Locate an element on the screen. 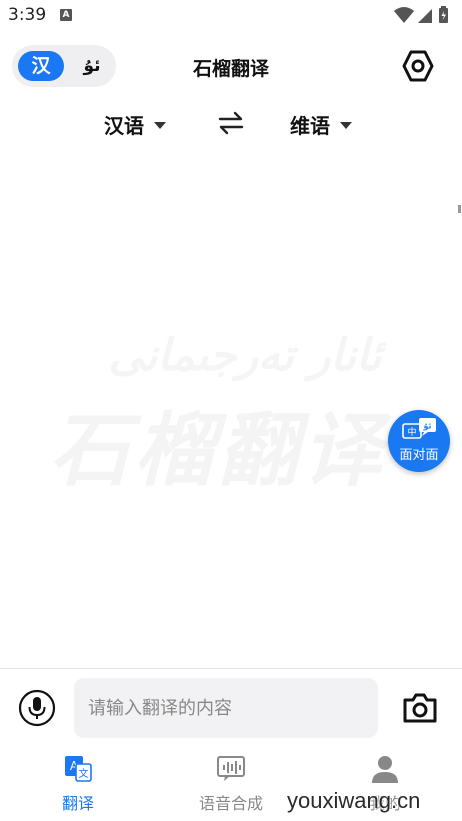 This screenshot has height=821, width=462. notification-icon: A is located at coordinates (66, 15).